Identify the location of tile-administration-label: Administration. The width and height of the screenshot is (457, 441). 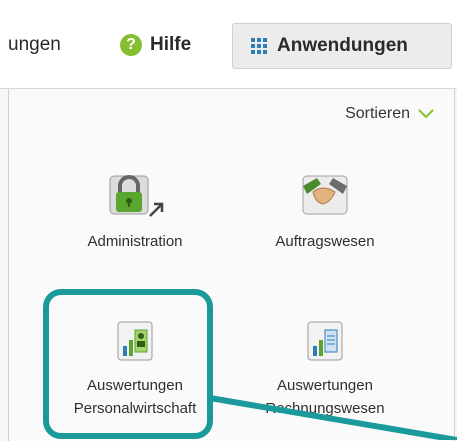
(135, 241).